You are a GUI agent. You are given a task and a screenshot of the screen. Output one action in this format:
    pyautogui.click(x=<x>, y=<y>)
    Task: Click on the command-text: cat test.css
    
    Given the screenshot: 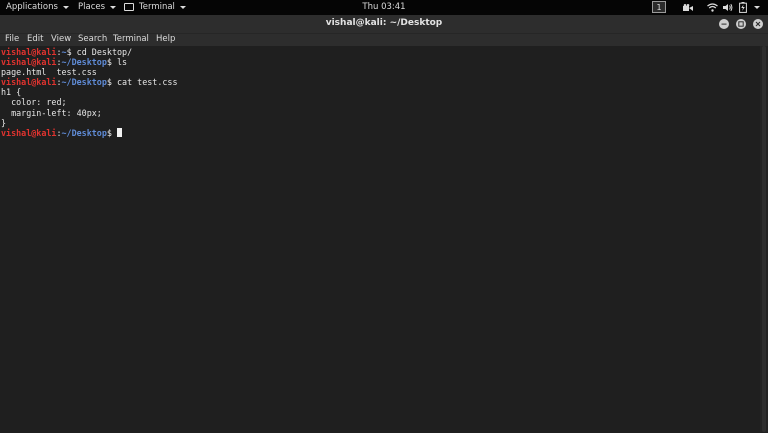 What is the action you would take?
    pyautogui.click(x=147, y=82)
    